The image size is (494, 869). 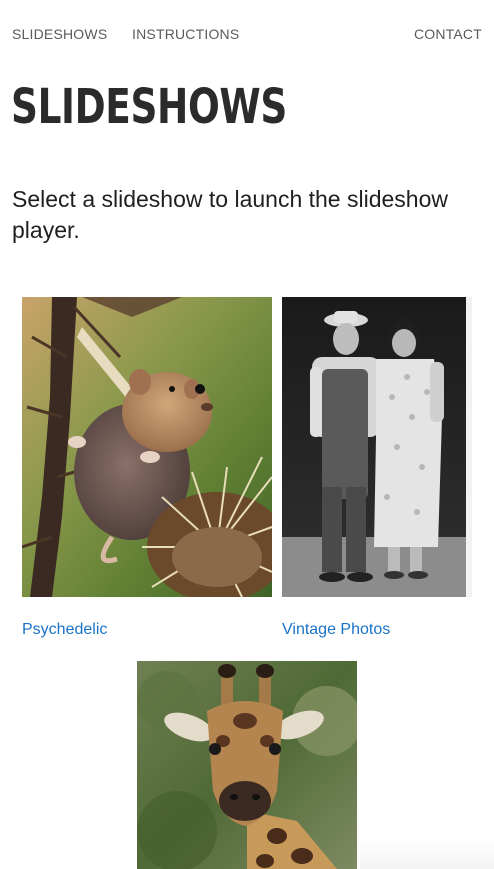 I want to click on slideshow-card-giraffe, so click(x=247, y=765).